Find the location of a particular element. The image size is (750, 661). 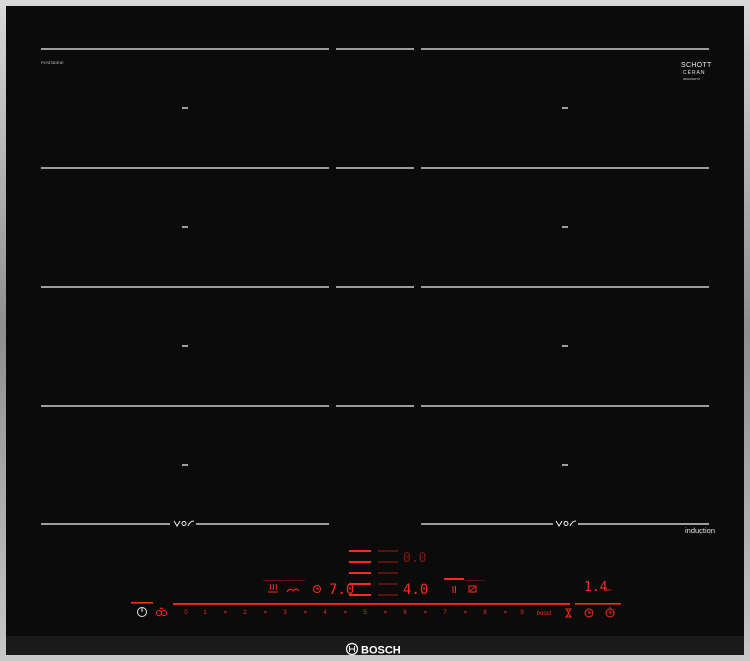

secondary-readout: 0.0 is located at coordinates (414, 558).